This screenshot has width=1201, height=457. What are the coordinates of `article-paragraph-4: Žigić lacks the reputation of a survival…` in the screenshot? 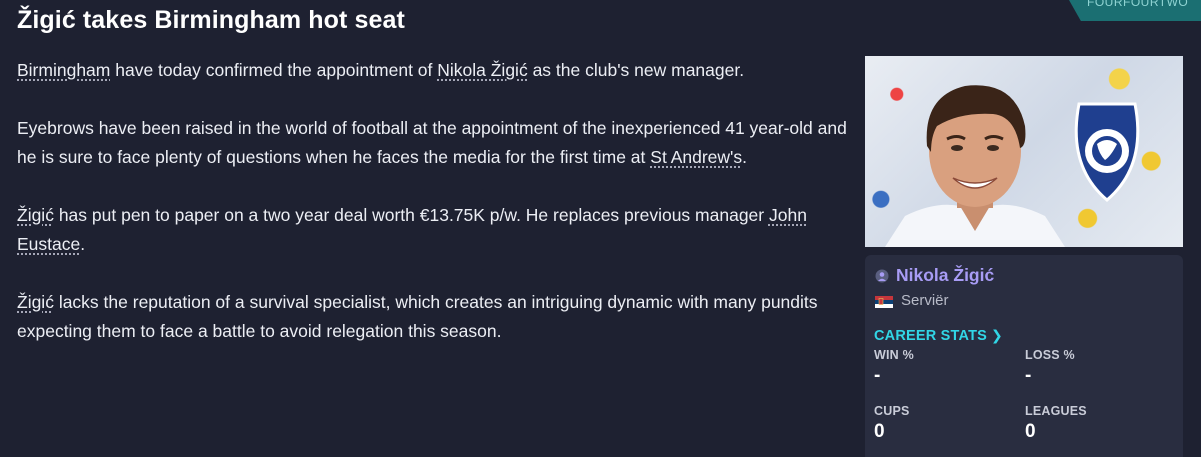 It's located at (437, 317).